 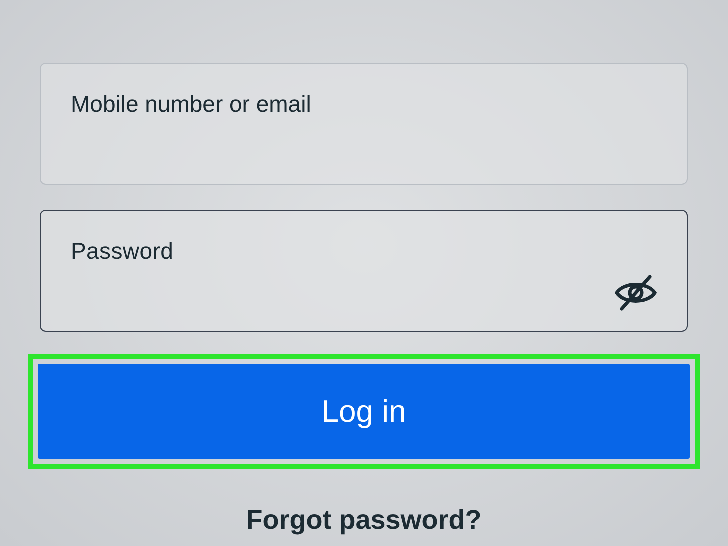 What do you see at coordinates (636, 293) in the screenshot?
I see `hidden-eye-icon` at bounding box center [636, 293].